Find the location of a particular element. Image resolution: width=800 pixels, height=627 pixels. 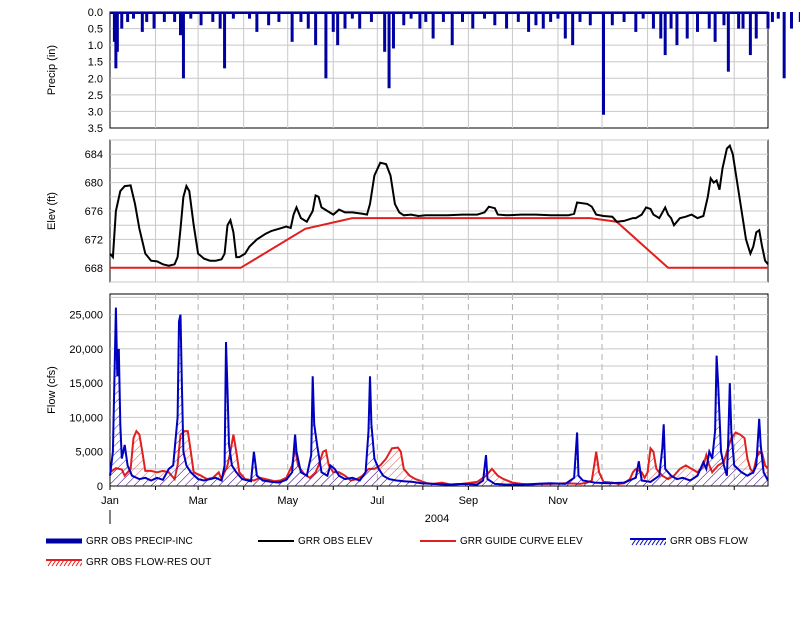

elevation-tick-label: 668 is located at coordinates (94, 269).